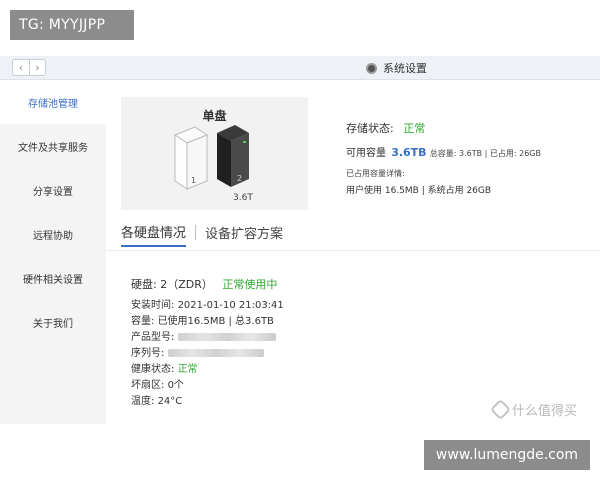 This screenshot has height=480, width=600. I want to click on model-row: 产品型号:, so click(207, 338).